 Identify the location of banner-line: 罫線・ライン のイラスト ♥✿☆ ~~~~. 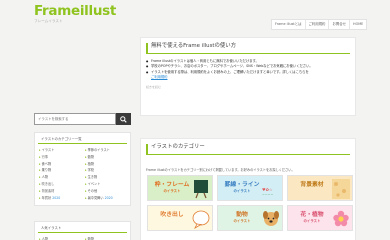
(250, 188).